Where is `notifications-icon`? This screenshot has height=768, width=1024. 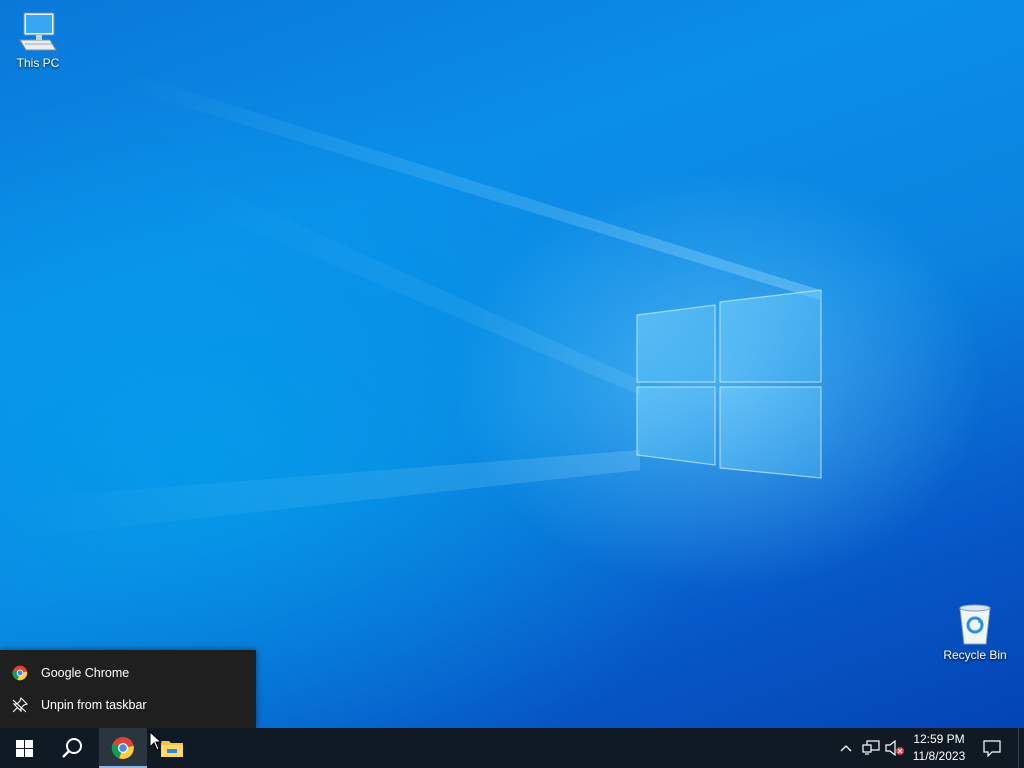
notifications-icon is located at coordinates (992, 748).